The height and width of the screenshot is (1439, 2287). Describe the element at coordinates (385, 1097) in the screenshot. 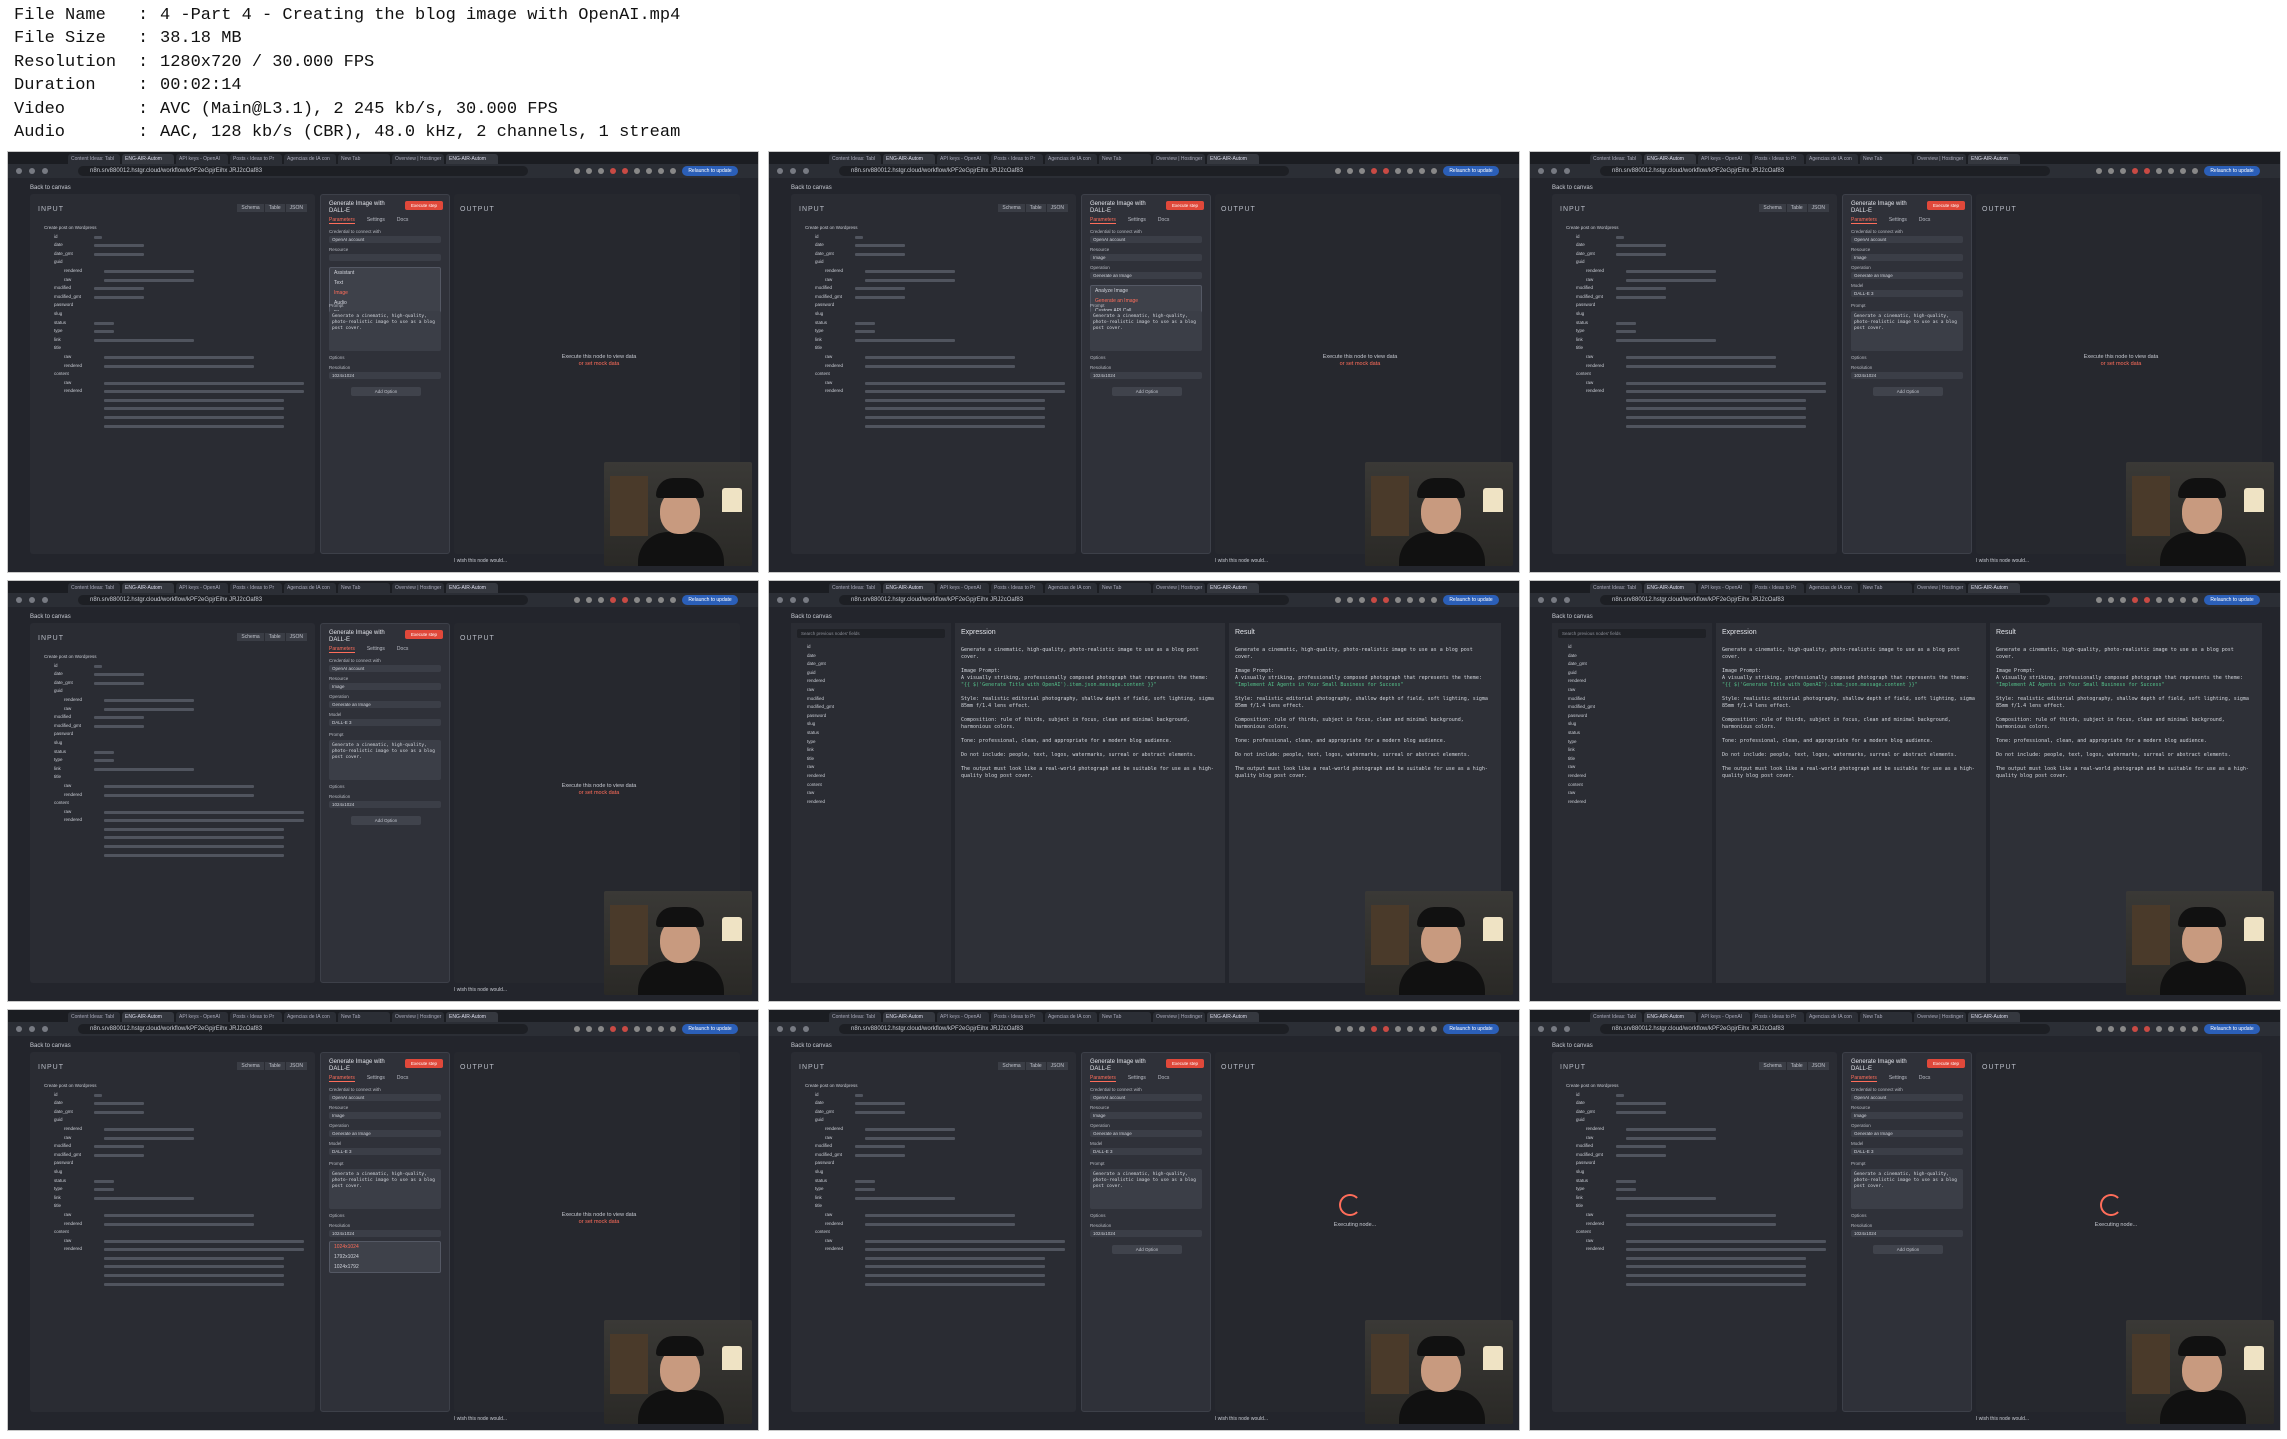

I see `field-select: OpenAI account` at that location.